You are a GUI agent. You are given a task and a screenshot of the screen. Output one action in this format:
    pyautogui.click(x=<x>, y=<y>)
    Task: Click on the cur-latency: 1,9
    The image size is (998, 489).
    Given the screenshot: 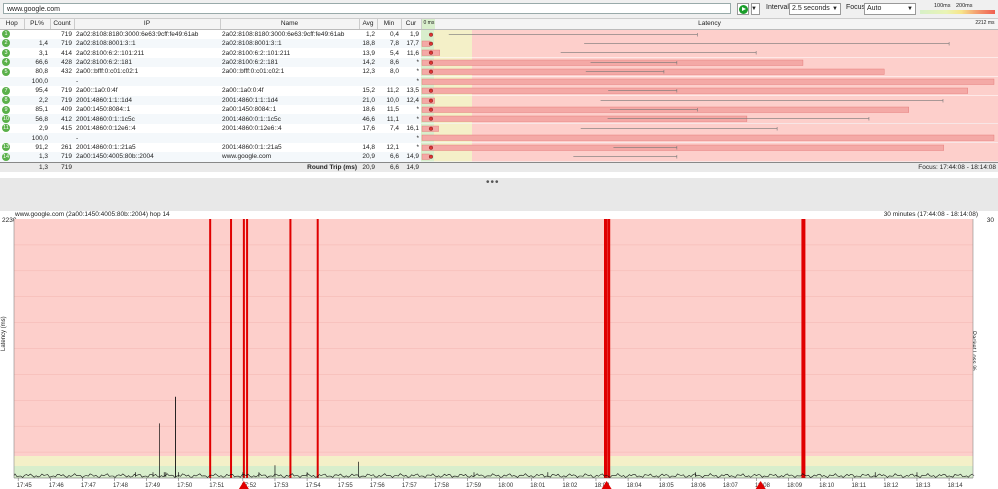 What is the action you would take?
    pyautogui.click(x=414, y=34)
    